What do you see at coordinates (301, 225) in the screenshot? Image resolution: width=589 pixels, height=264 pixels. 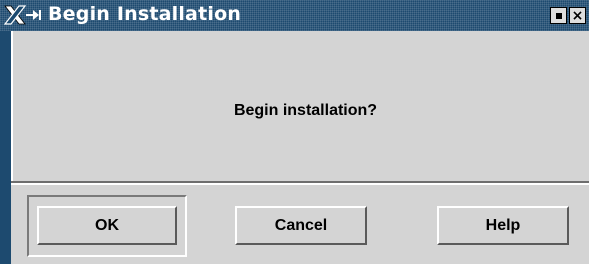 I see `cancel-button: Cancel` at bounding box center [301, 225].